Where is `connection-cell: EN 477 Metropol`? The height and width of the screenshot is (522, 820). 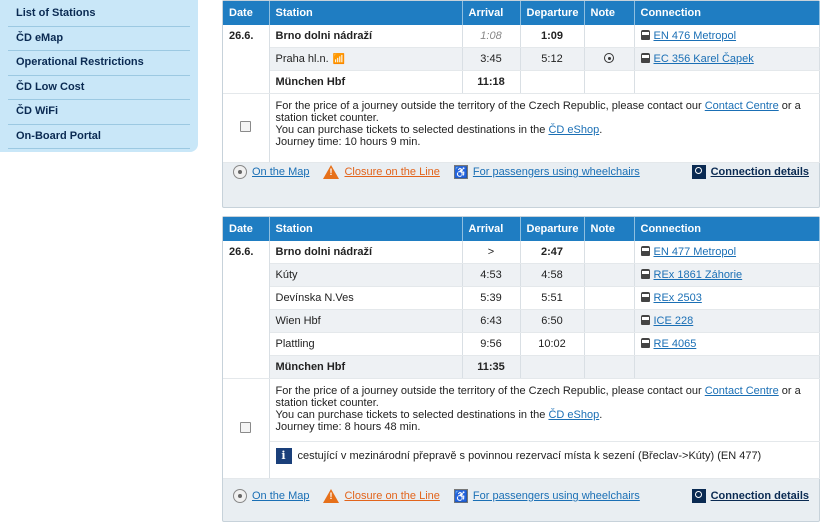 connection-cell: EN 477 Metropol is located at coordinates (727, 252).